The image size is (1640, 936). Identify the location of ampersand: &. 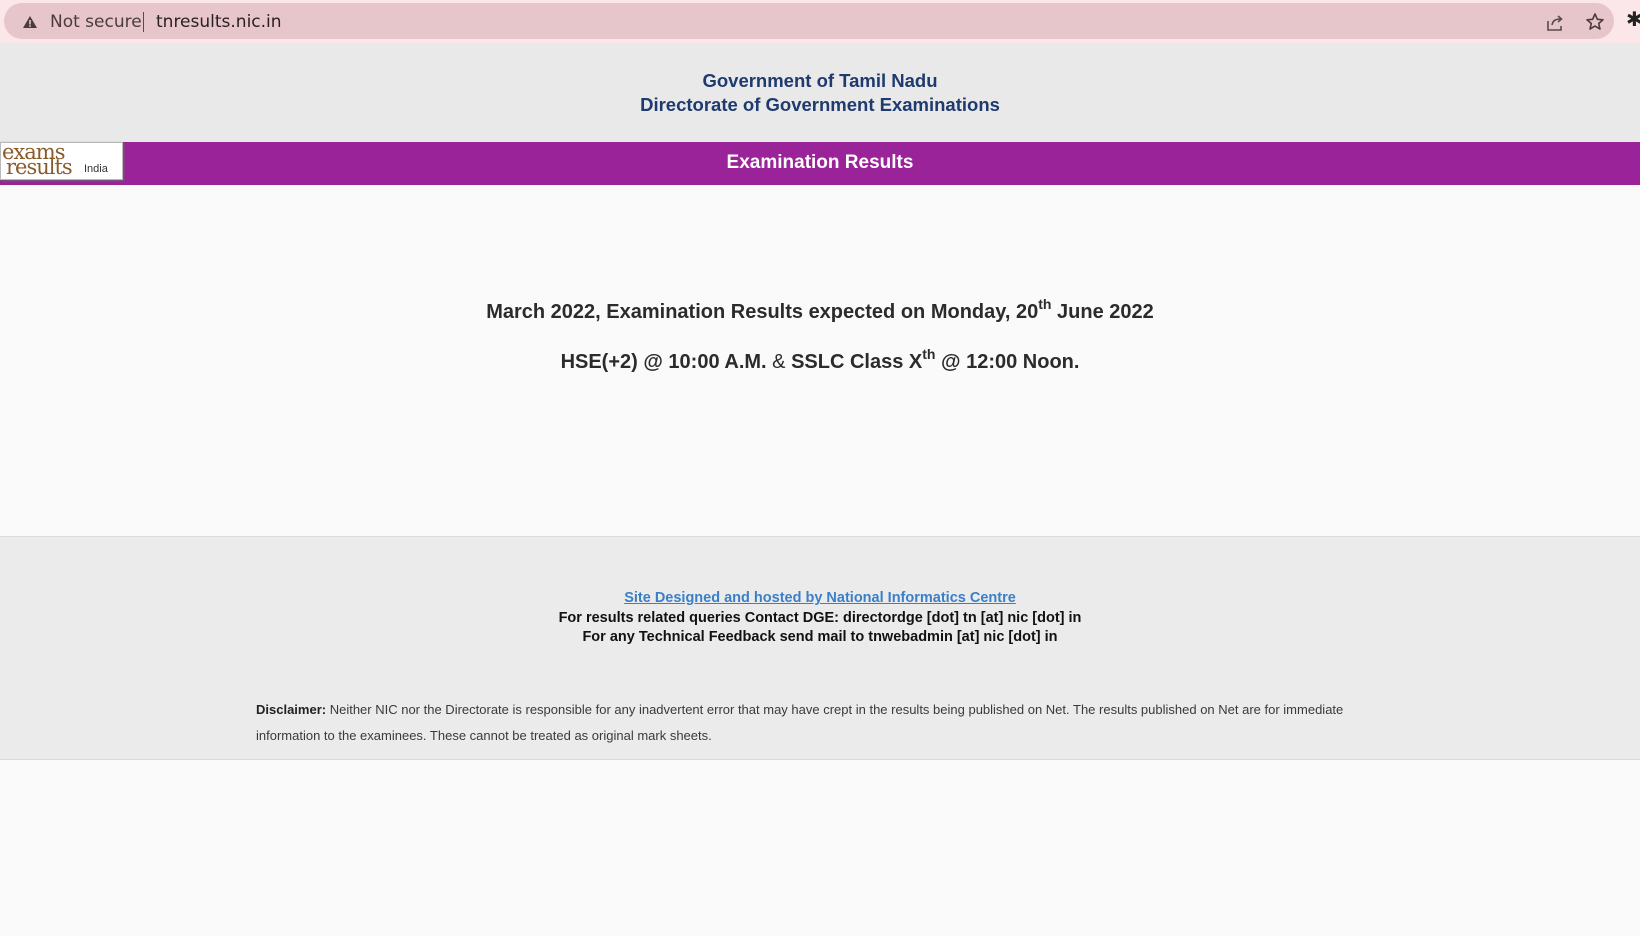
(779, 362).